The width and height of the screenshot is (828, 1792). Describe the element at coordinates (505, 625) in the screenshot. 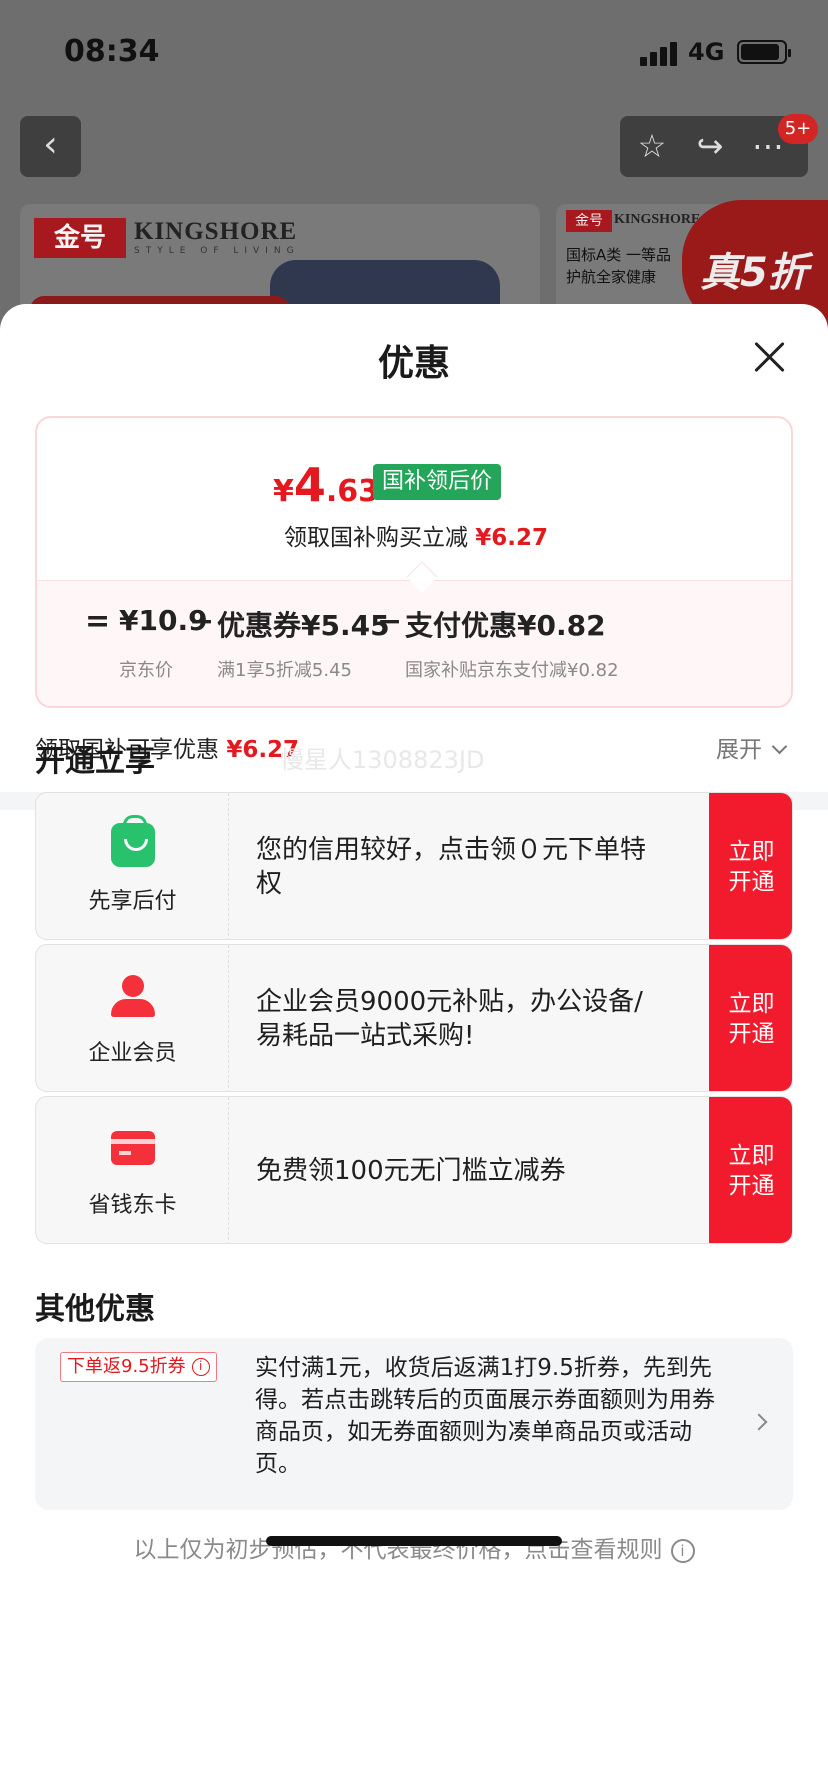

I see `payment-discount-value: 支付优惠¥0.82` at that location.